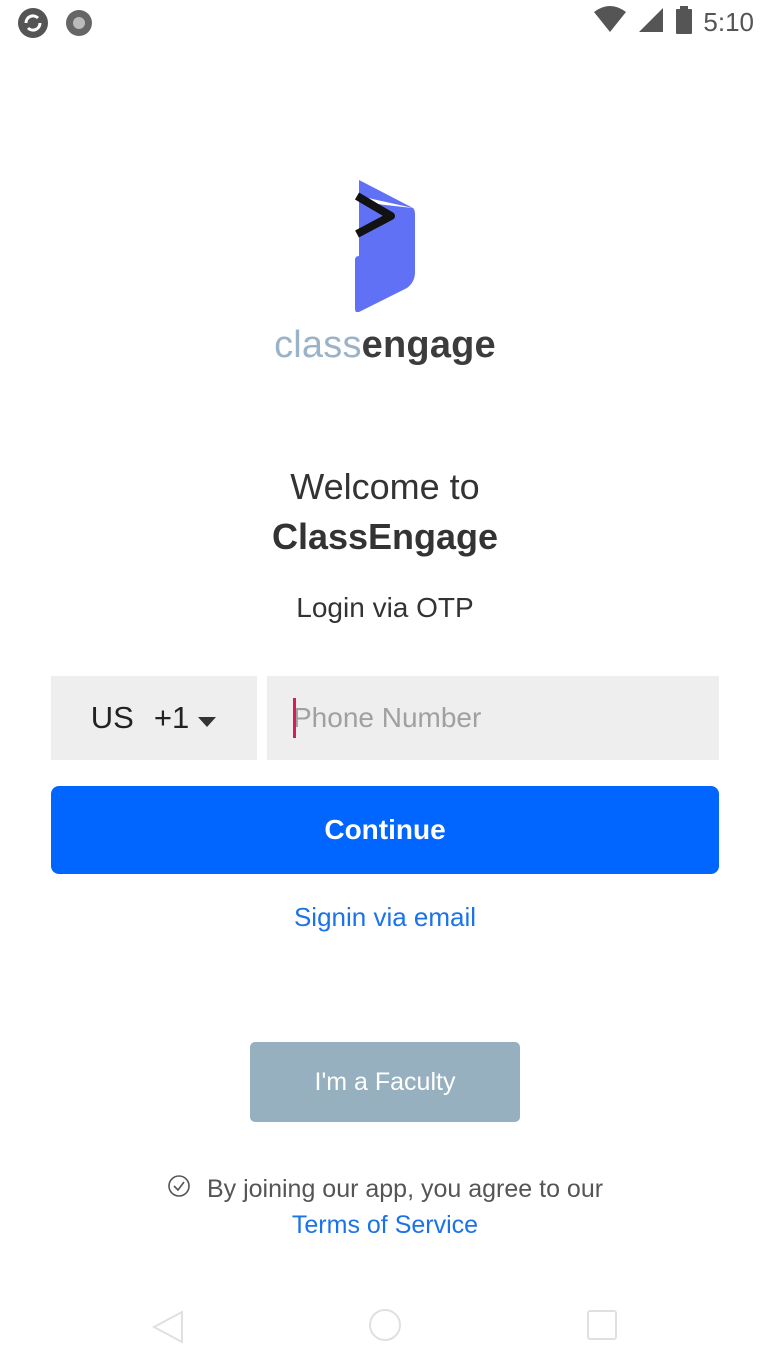 The image size is (770, 1369). I want to click on dial-code: +1, so click(171, 717).